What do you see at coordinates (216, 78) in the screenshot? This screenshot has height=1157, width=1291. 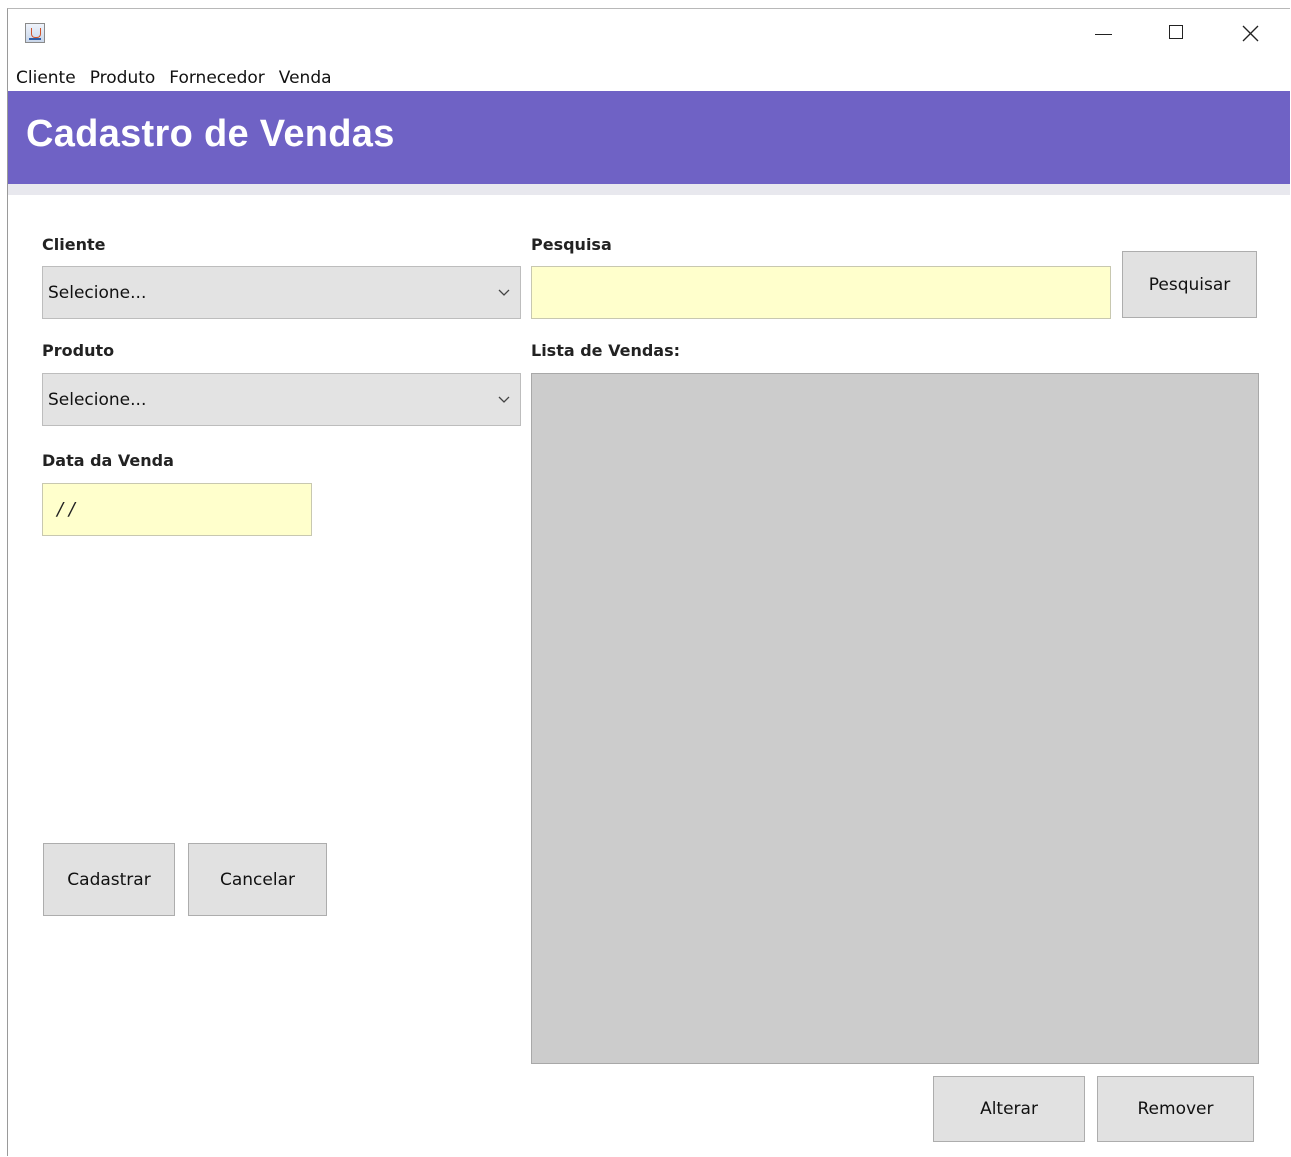 I see `menu-fornecedor: Fornecedor` at bounding box center [216, 78].